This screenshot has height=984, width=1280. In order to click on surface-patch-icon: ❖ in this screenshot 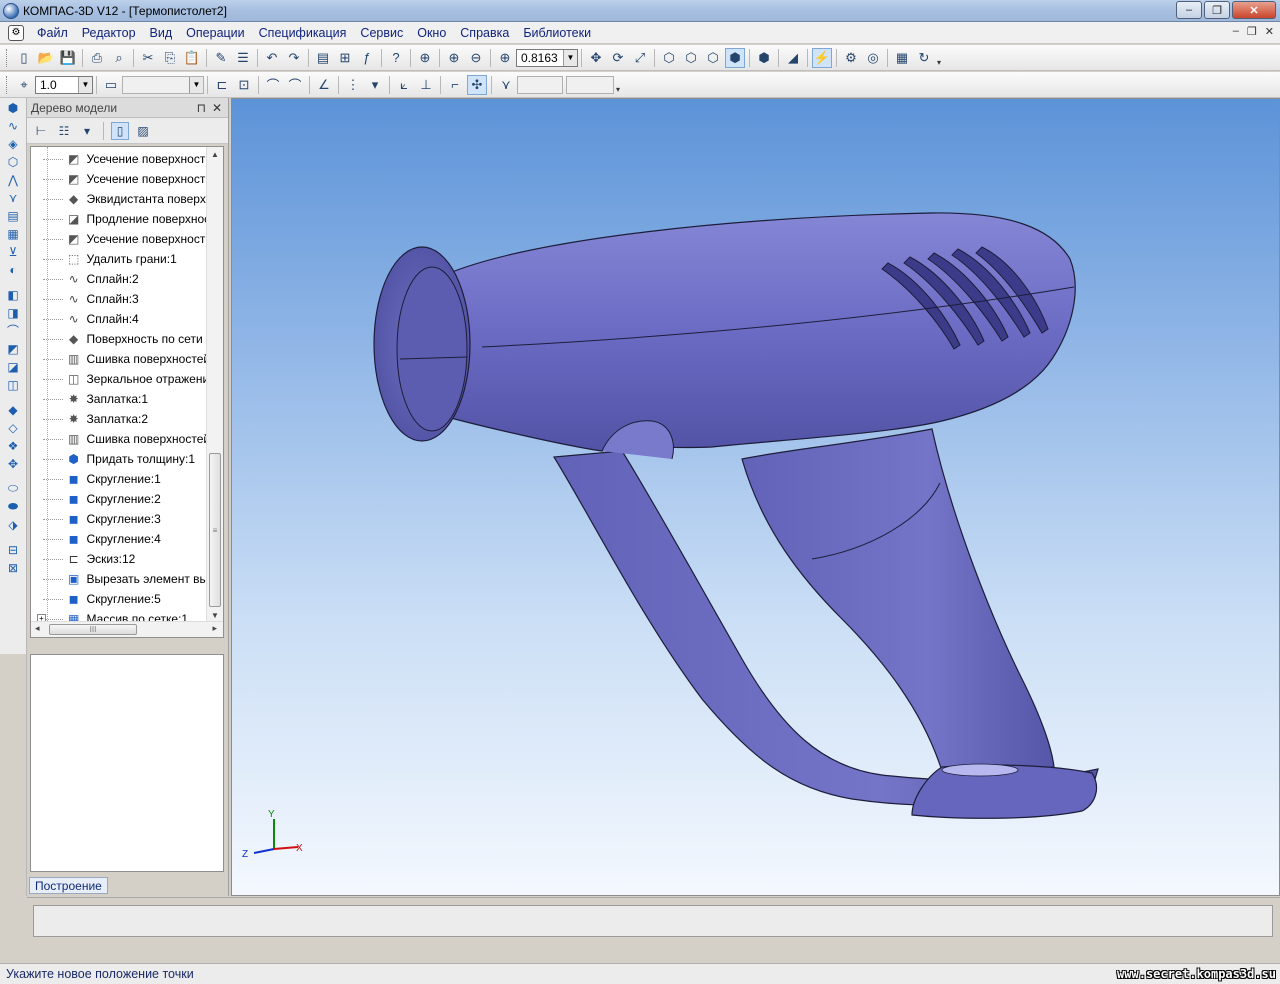, I will do `click(13, 445)`.